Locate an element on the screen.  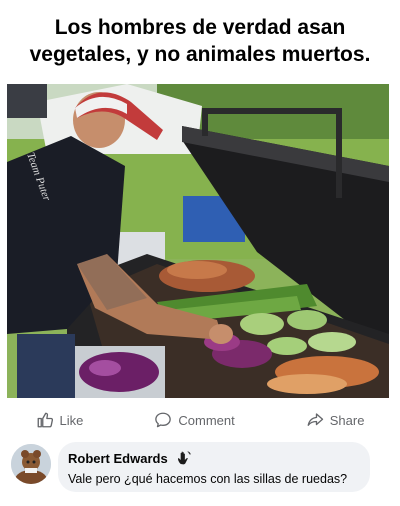
comment-author: Robert Edwards is located at coordinates (118, 458).